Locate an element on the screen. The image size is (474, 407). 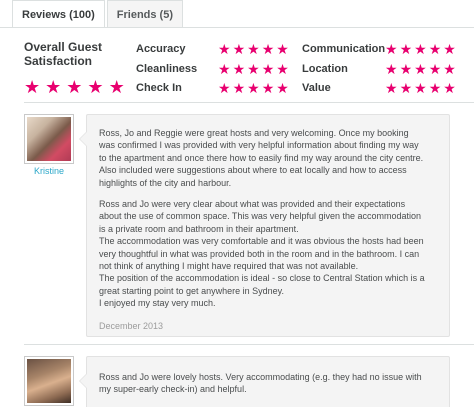
review-tabs: Reviews (100) Friends (5) is located at coordinates (98, 14).